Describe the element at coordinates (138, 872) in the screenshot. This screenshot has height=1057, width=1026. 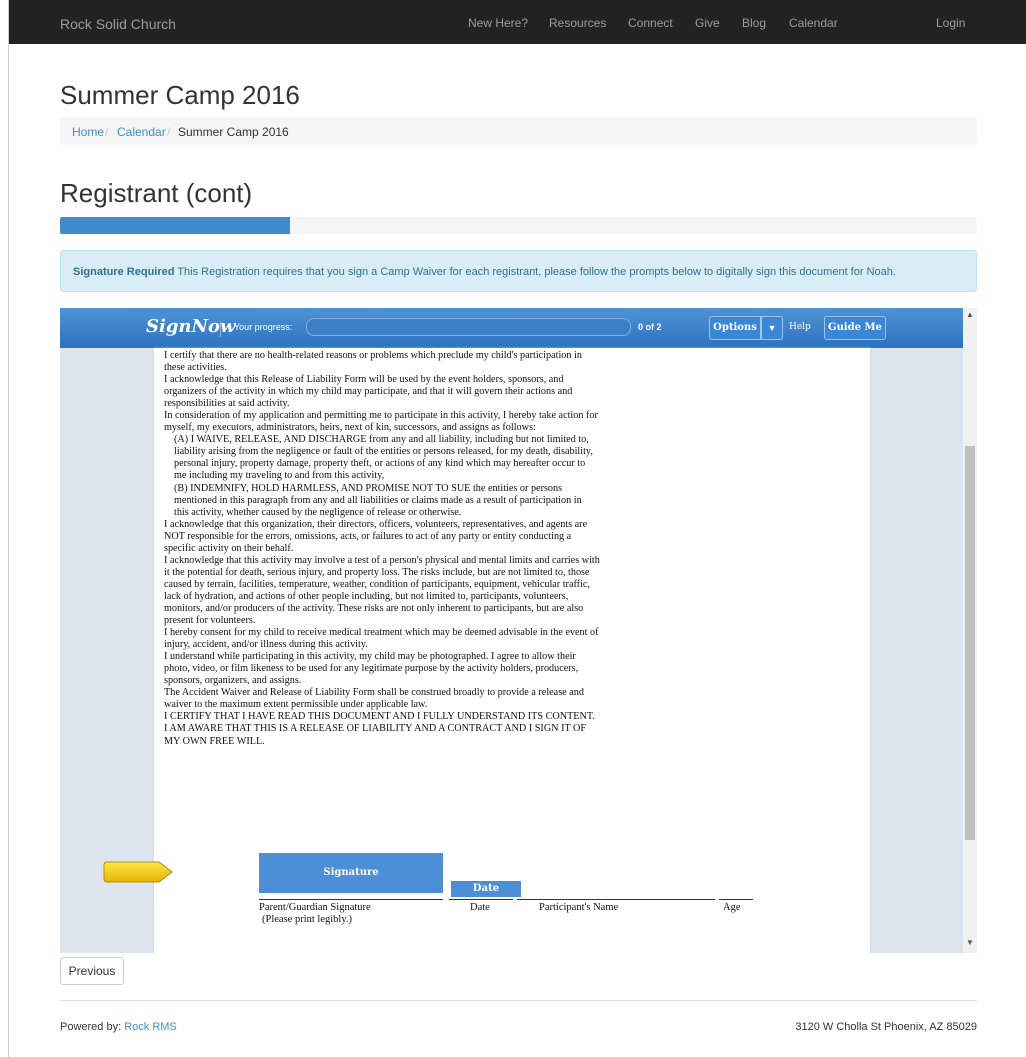
I see `signature-pointer-arrow` at that location.